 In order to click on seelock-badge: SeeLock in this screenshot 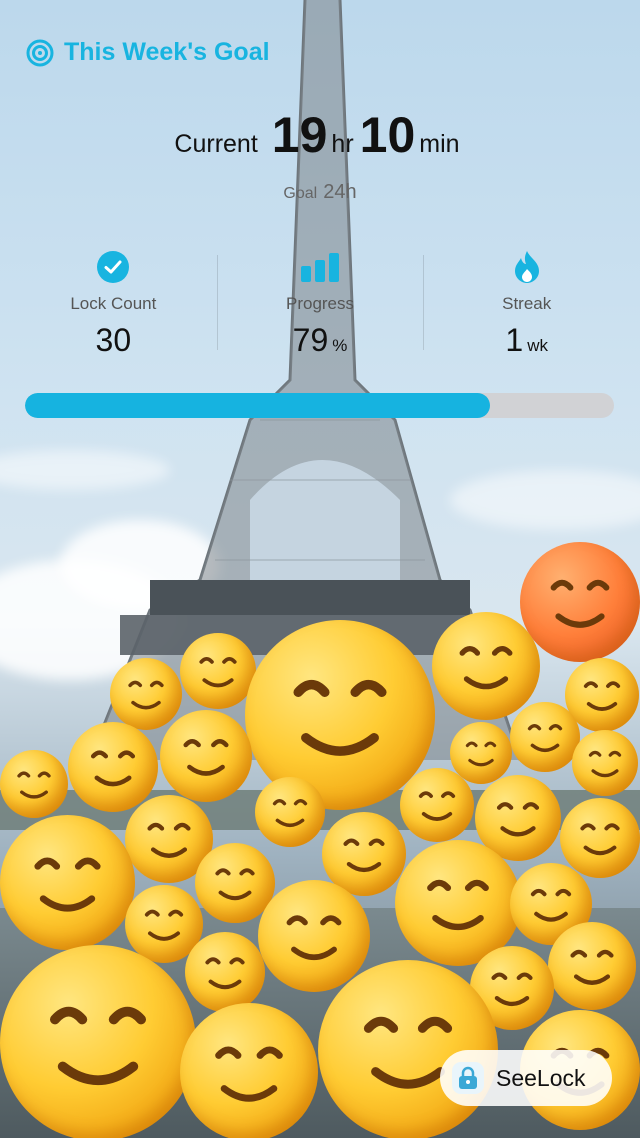, I will do `click(526, 1078)`.